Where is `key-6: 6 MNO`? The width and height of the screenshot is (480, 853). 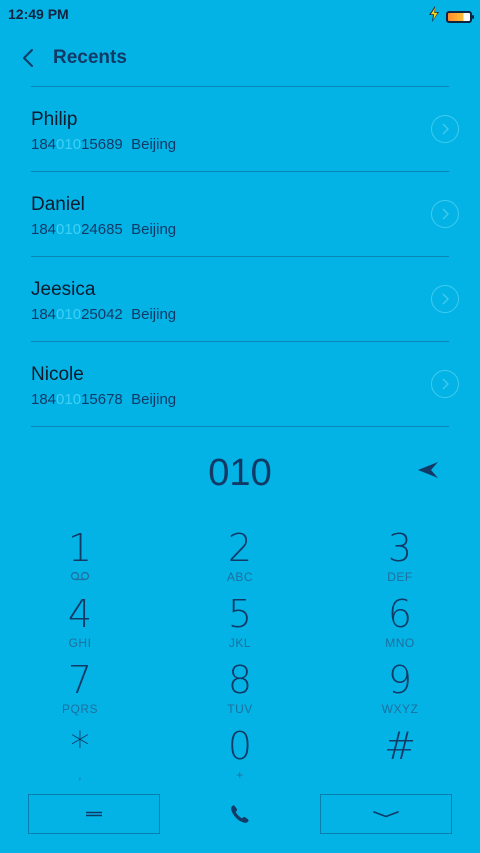
key-6: 6 MNO is located at coordinates (400, 625).